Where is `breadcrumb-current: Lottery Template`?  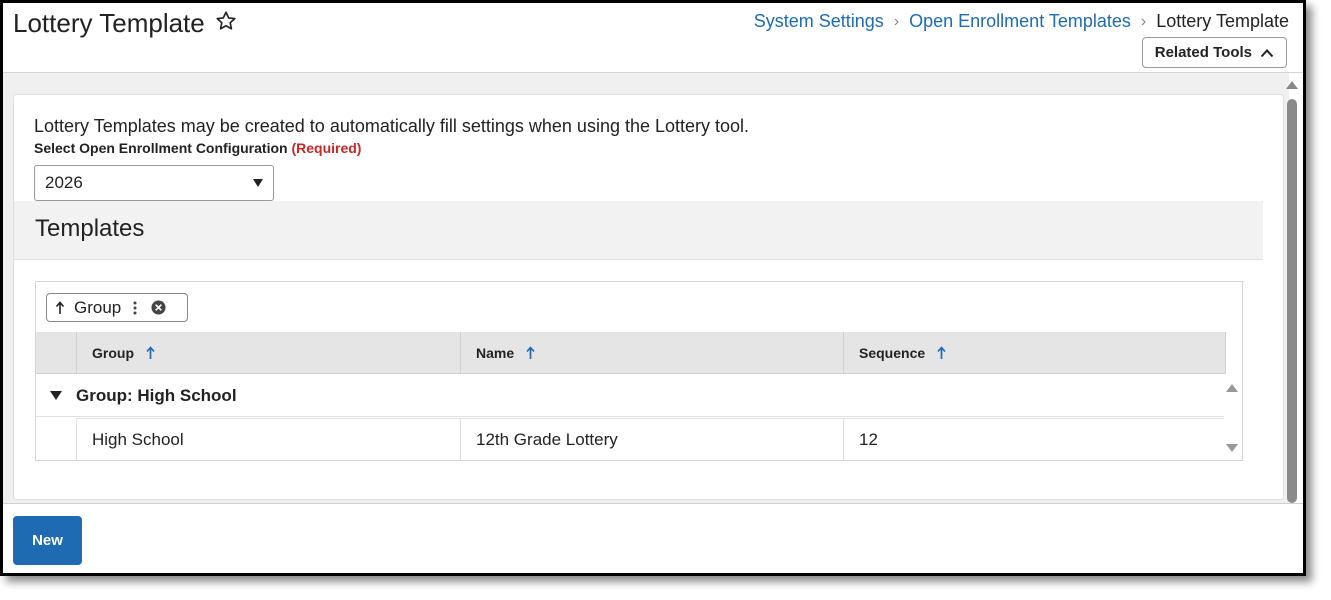
breadcrumb-current: Lottery Template is located at coordinates (1222, 21).